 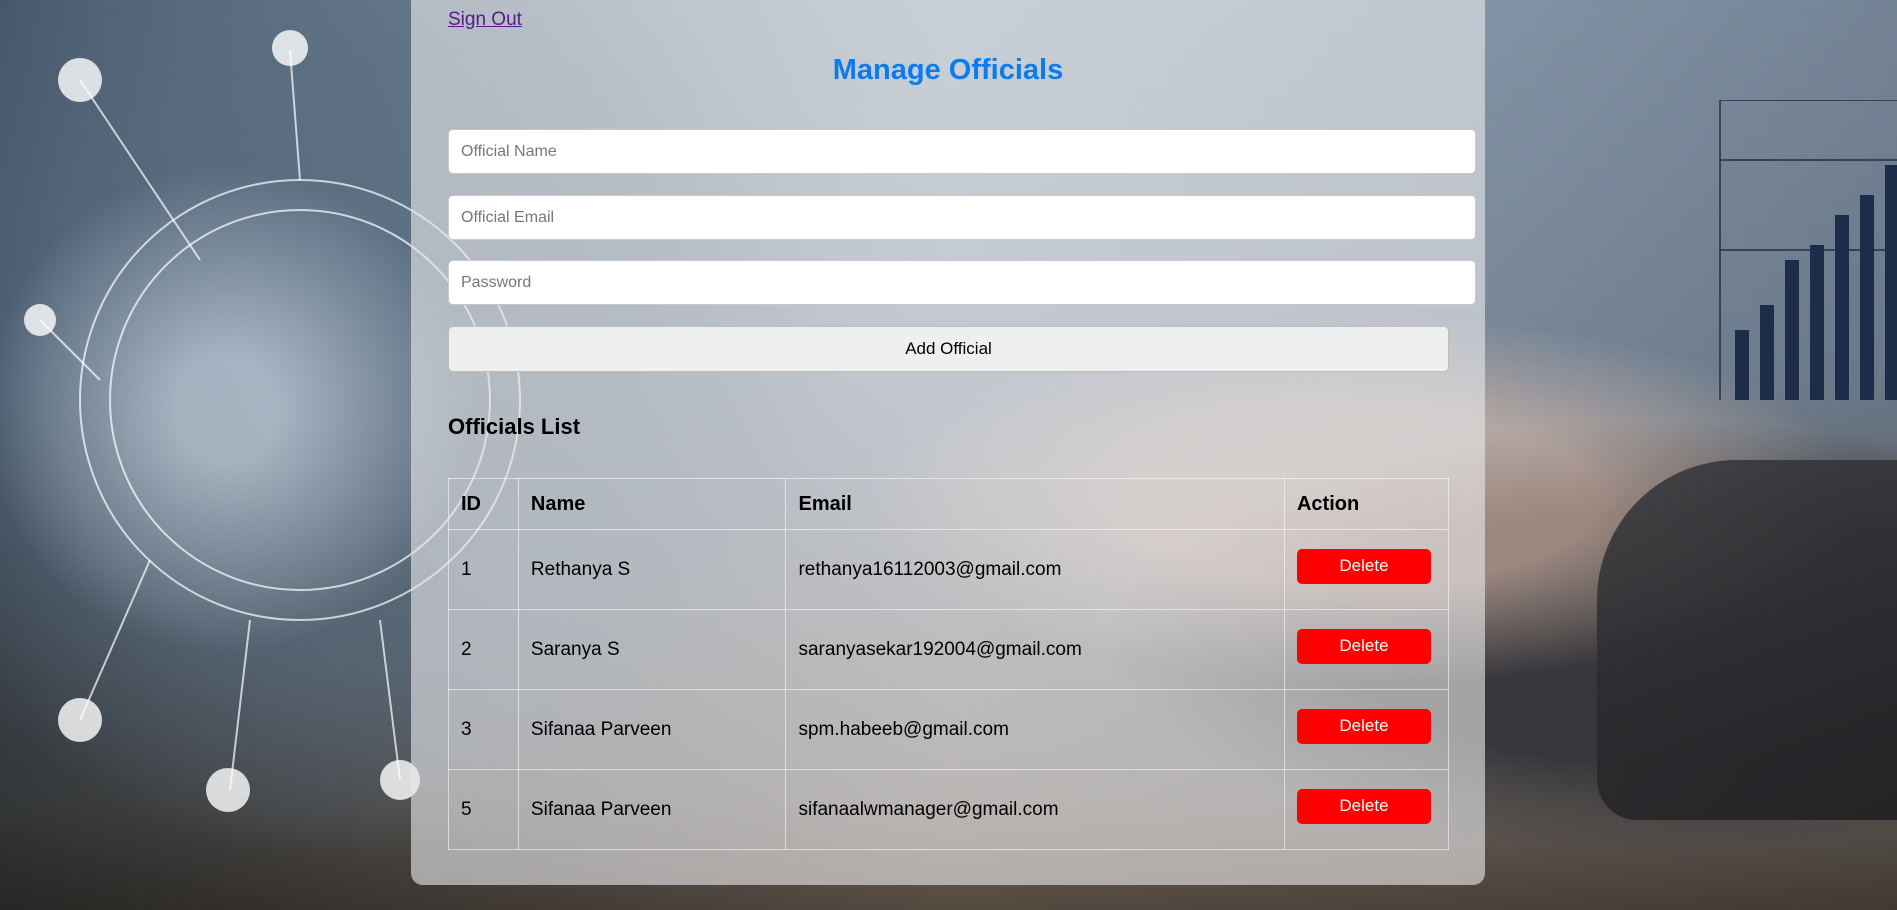 I want to click on cell-name: Saranya S, so click(x=652, y=649).